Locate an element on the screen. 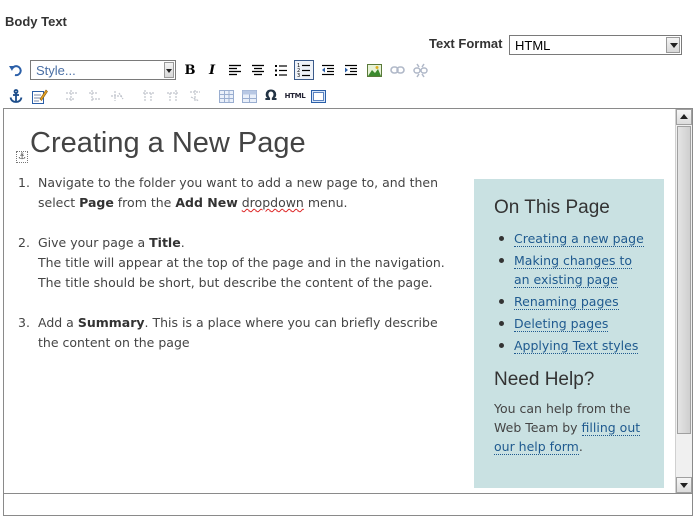 This screenshot has height=528, width=699. list-item: Deleting pages is located at coordinates (569, 323).